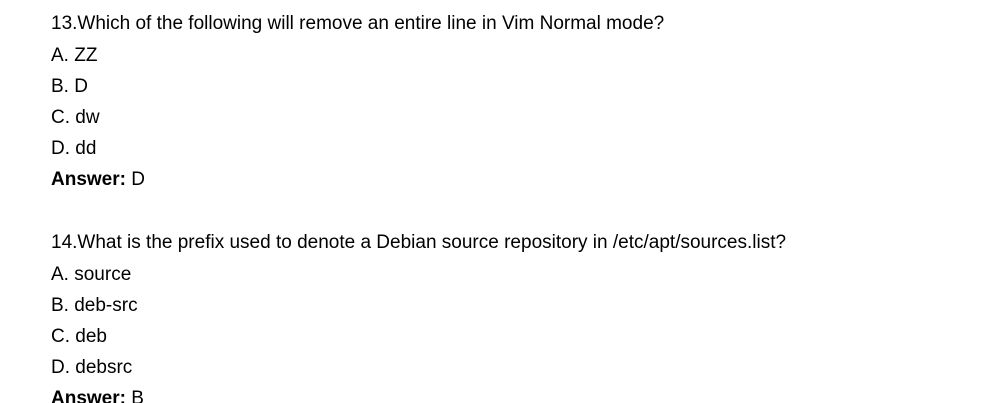 Image resolution: width=1004 pixels, height=403 pixels. Describe the element at coordinates (91, 274) in the screenshot. I see `option-a: A. source` at that location.